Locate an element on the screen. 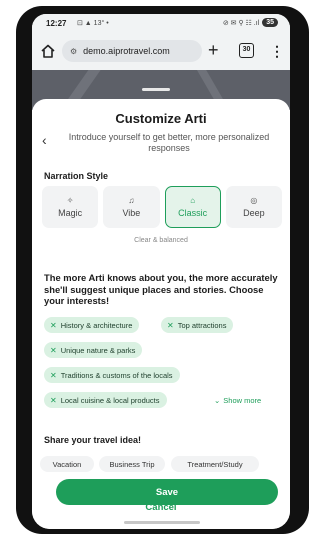  sparkle-icon: ✧ is located at coordinates (70, 200).